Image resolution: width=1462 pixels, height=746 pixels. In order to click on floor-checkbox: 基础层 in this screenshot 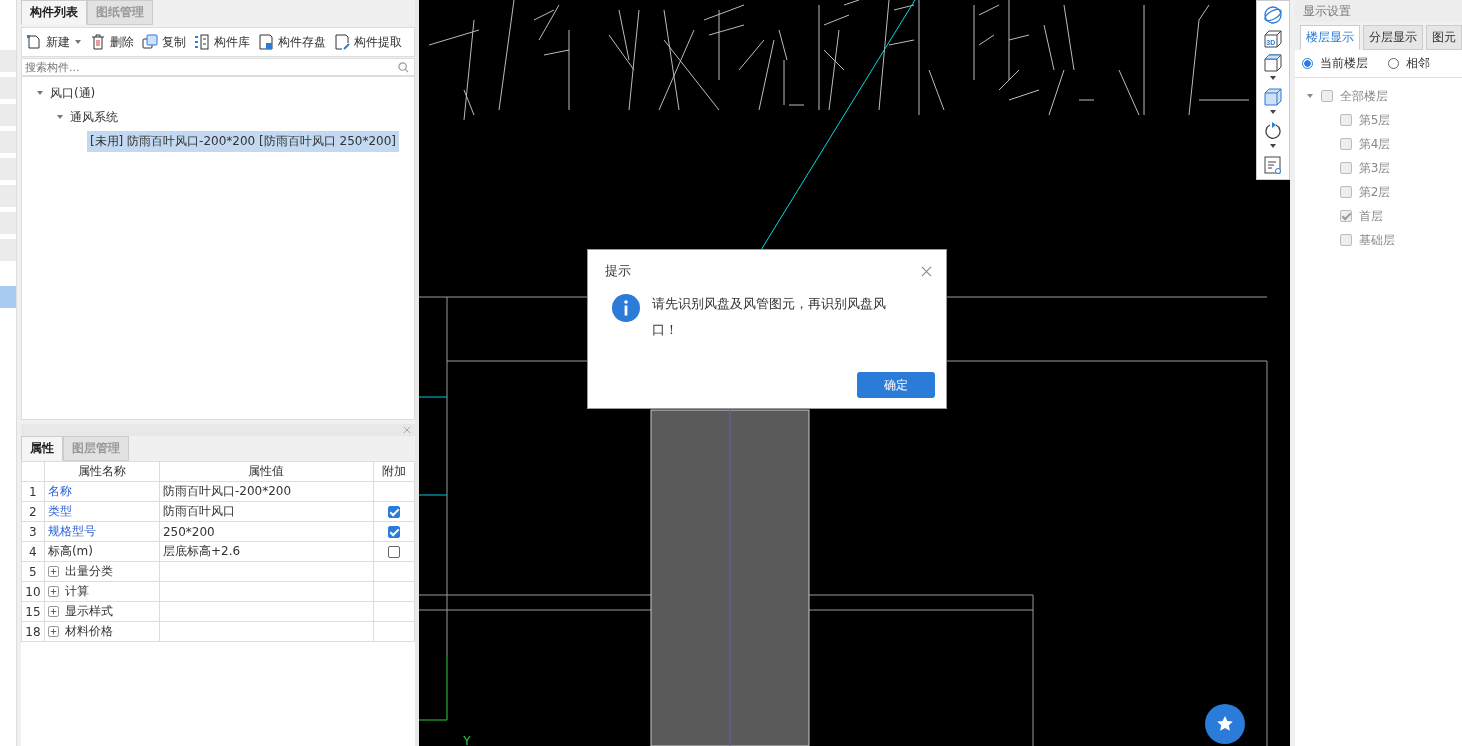, I will do `click(1367, 240)`.